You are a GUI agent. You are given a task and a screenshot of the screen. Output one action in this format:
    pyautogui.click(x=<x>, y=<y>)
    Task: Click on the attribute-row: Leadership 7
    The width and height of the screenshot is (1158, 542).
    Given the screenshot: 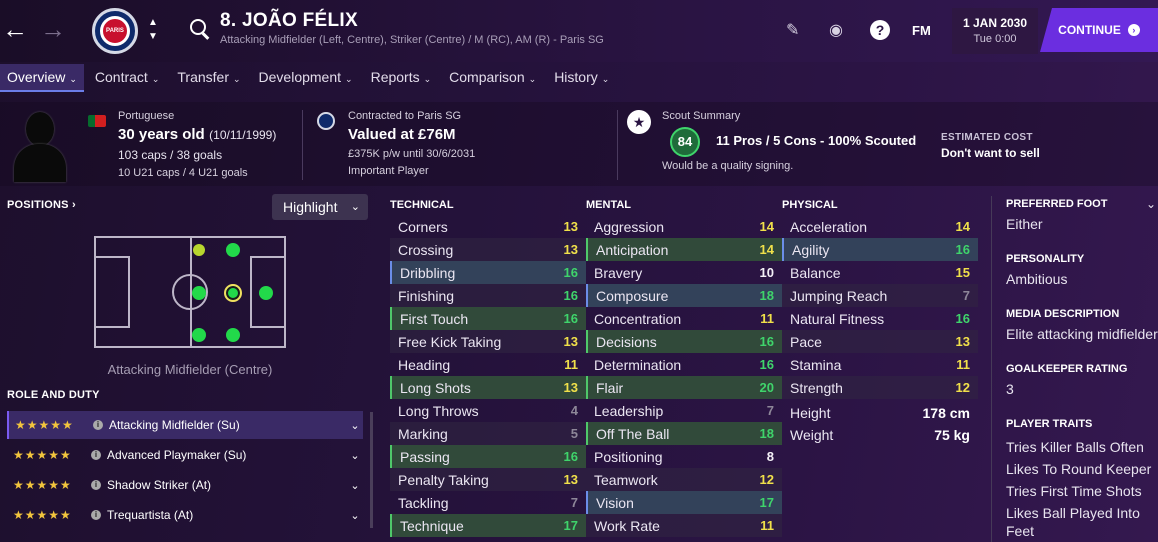 What is the action you would take?
    pyautogui.click(x=684, y=410)
    